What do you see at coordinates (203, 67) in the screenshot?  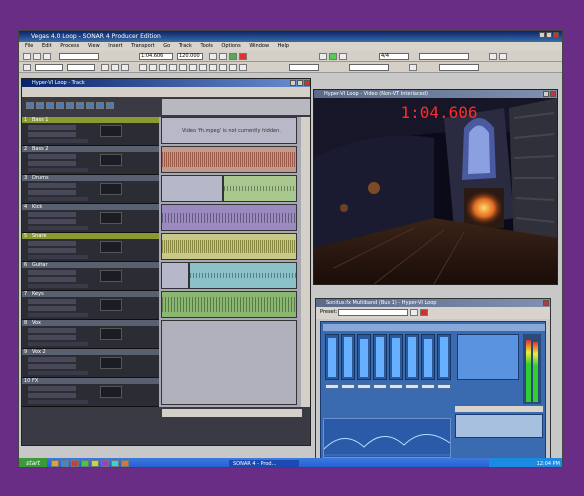 I see `video-icon` at bounding box center [203, 67].